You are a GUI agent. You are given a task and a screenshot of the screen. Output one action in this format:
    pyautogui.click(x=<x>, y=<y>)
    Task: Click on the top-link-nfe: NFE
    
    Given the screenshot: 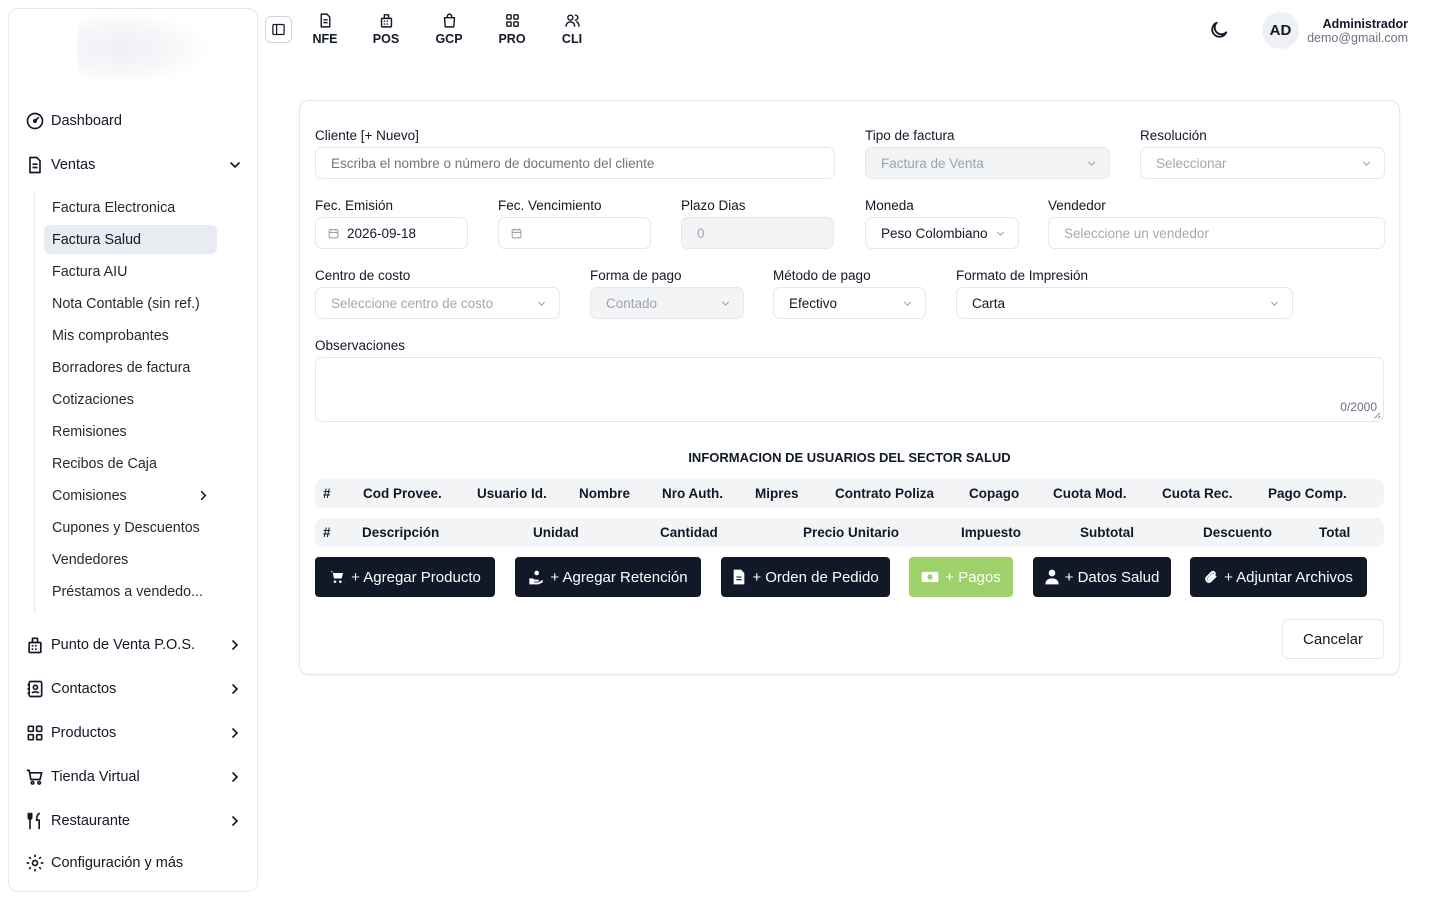 What is the action you would take?
    pyautogui.click(x=325, y=29)
    